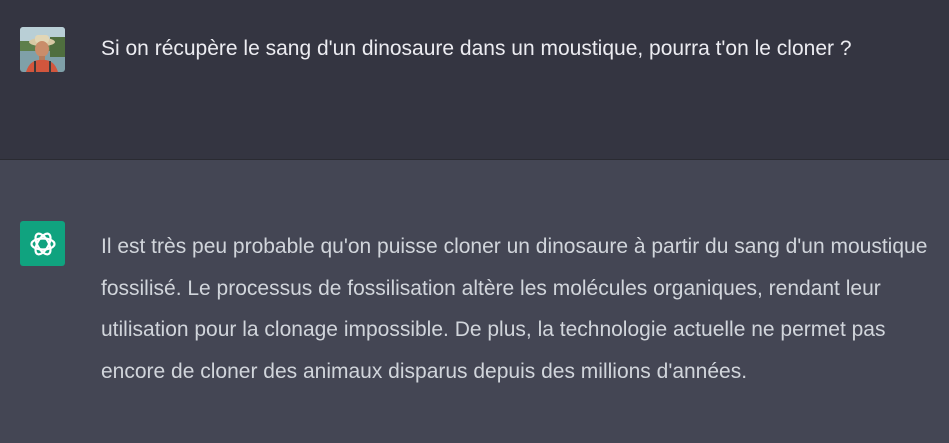 The image size is (949, 443). I want to click on user-avatar, so click(42, 49).